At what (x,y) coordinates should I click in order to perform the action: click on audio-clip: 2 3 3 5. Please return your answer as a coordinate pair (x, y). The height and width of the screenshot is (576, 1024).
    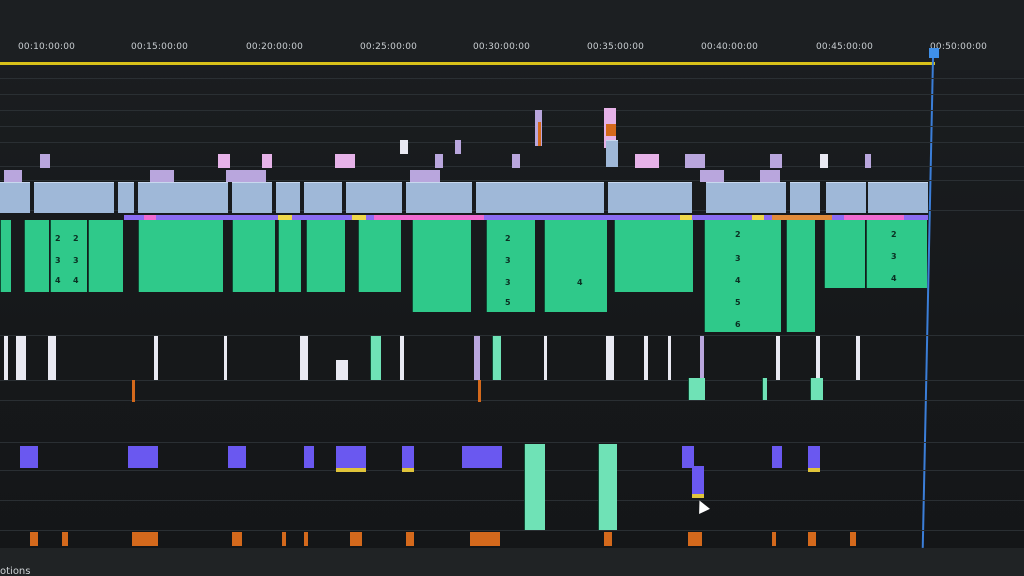
    Looking at the image, I should click on (510, 266).